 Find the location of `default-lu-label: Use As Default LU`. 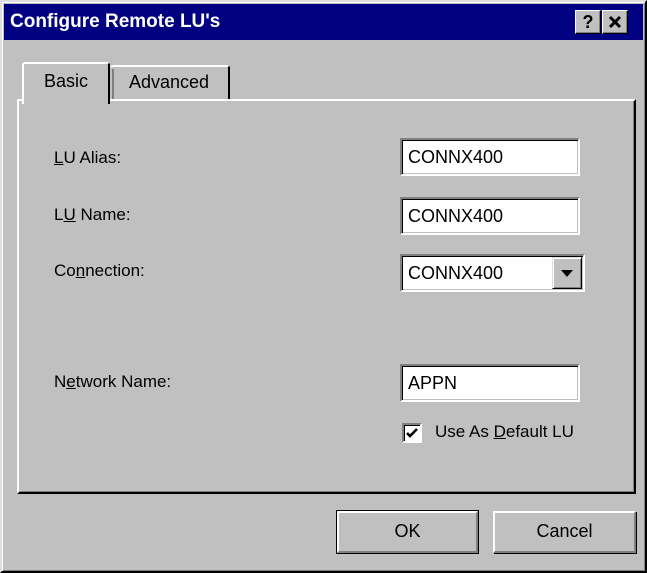

default-lu-label: Use As Default LU is located at coordinates (504, 432).